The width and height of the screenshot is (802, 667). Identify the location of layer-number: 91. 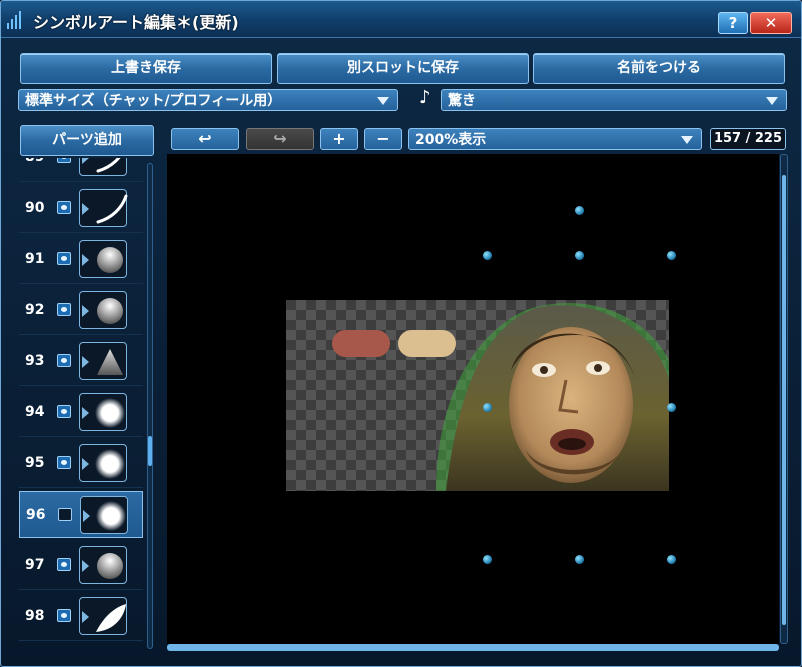
(35, 259).